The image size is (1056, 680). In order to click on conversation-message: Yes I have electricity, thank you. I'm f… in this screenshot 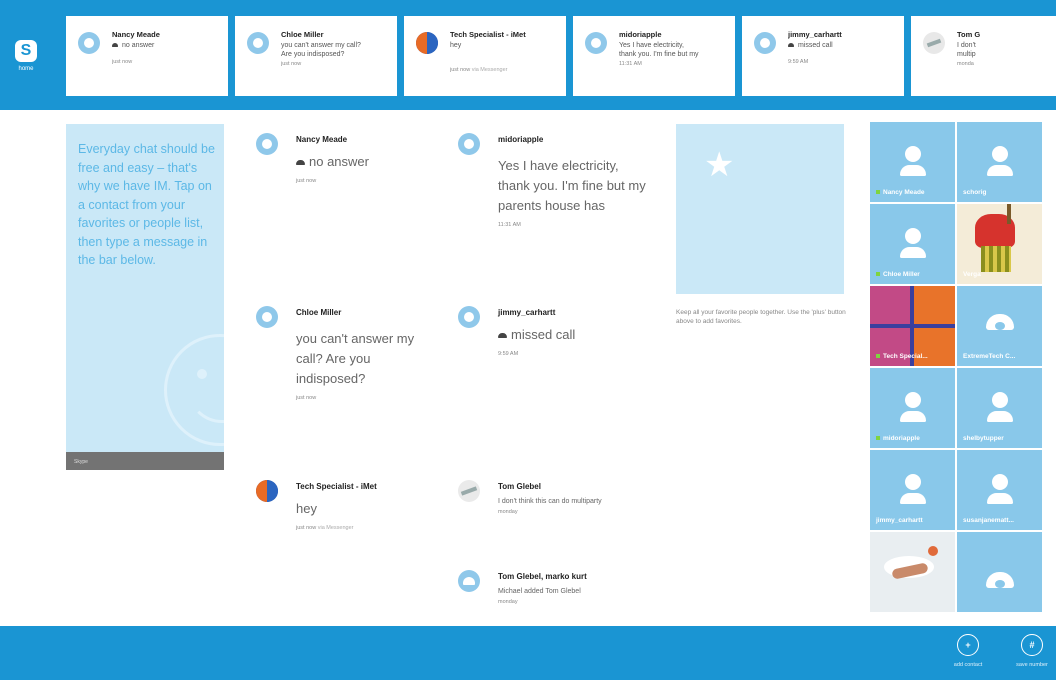, I will do `click(572, 185)`.